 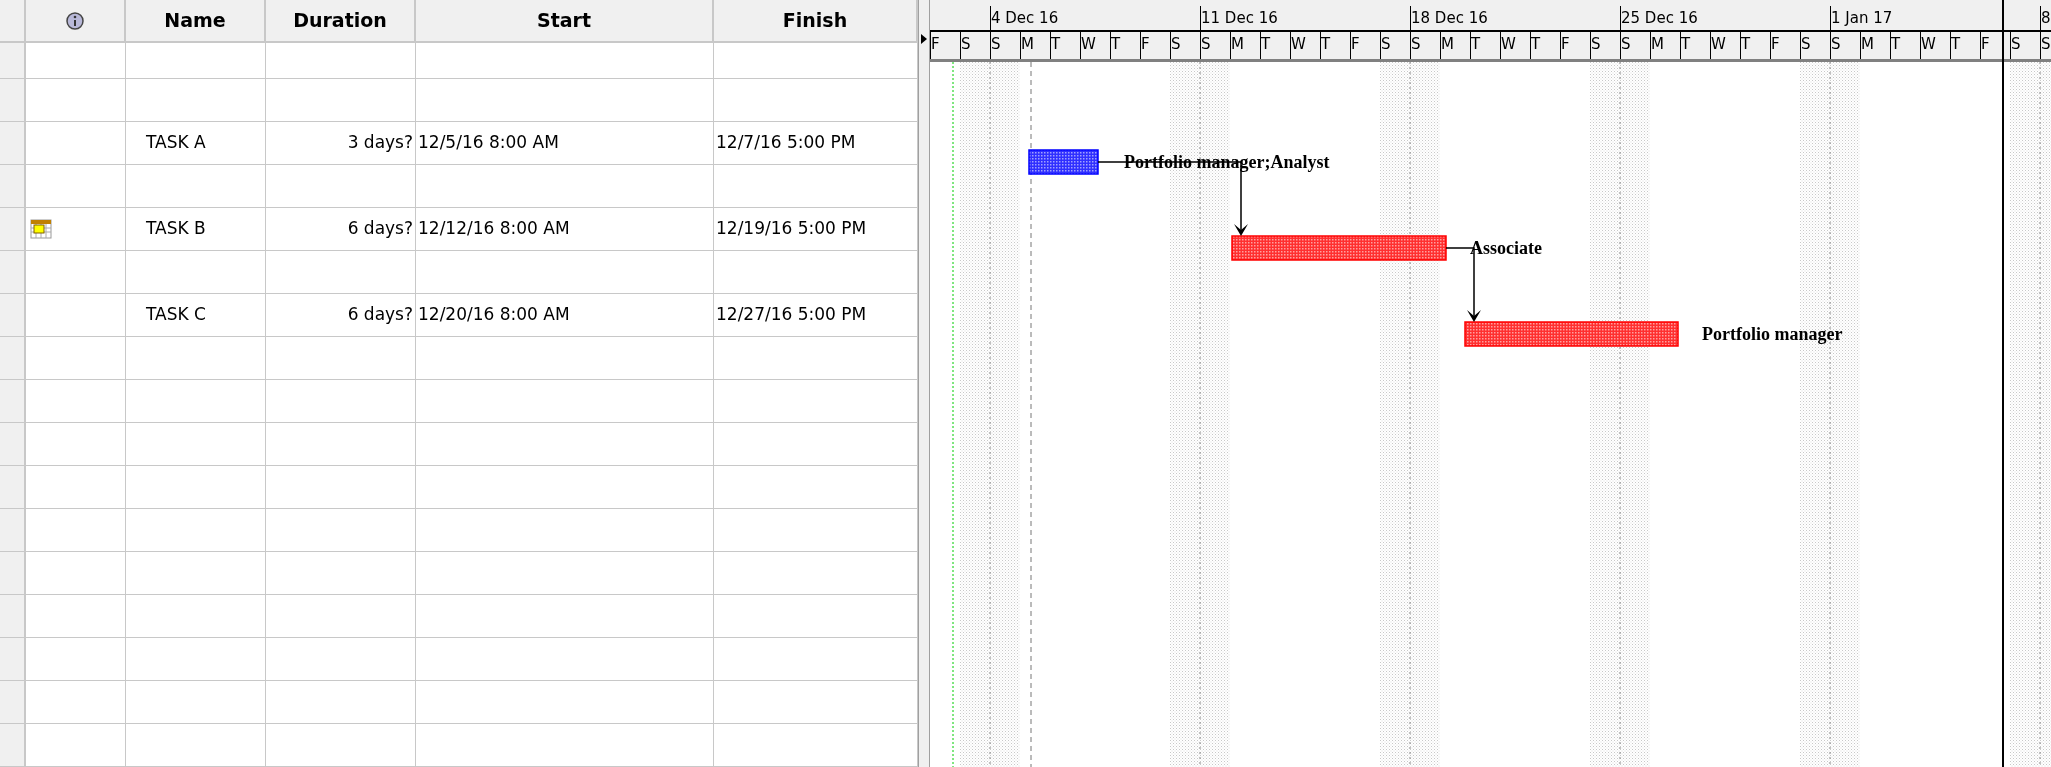 I want to click on week-label: 25 Dec 16, so click(x=1725, y=18).